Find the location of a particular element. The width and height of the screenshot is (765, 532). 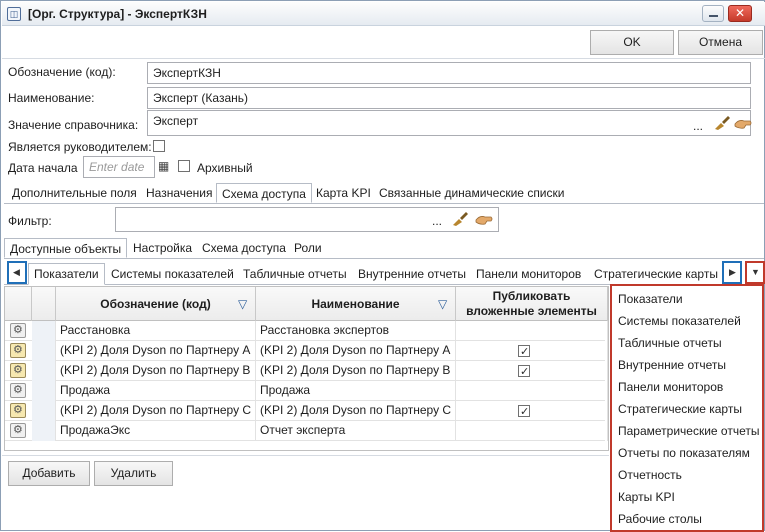

menu-item: Отчеты по показателям is located at coordinates (684, 453).